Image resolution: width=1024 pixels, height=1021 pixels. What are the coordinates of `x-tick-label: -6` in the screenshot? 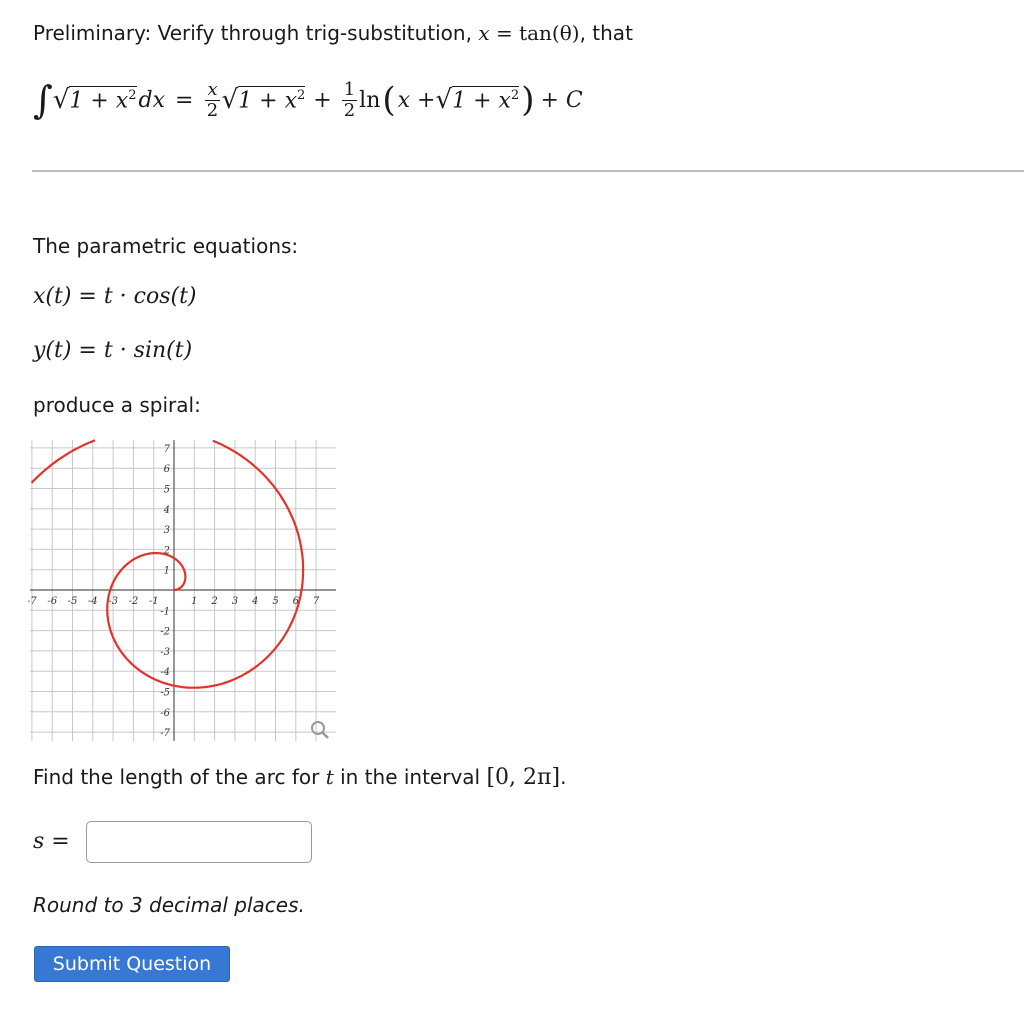 It's located at (52, 601).